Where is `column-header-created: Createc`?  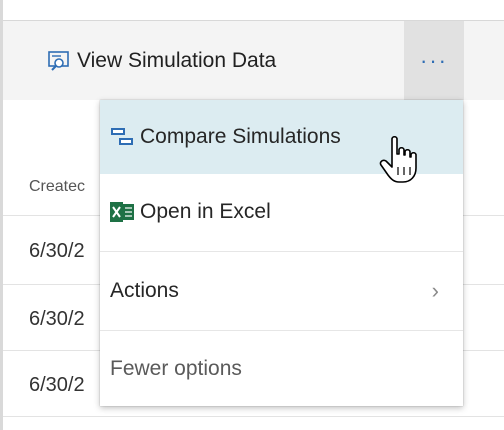 column-header-created: Createc is located at coordinates (57, 187).